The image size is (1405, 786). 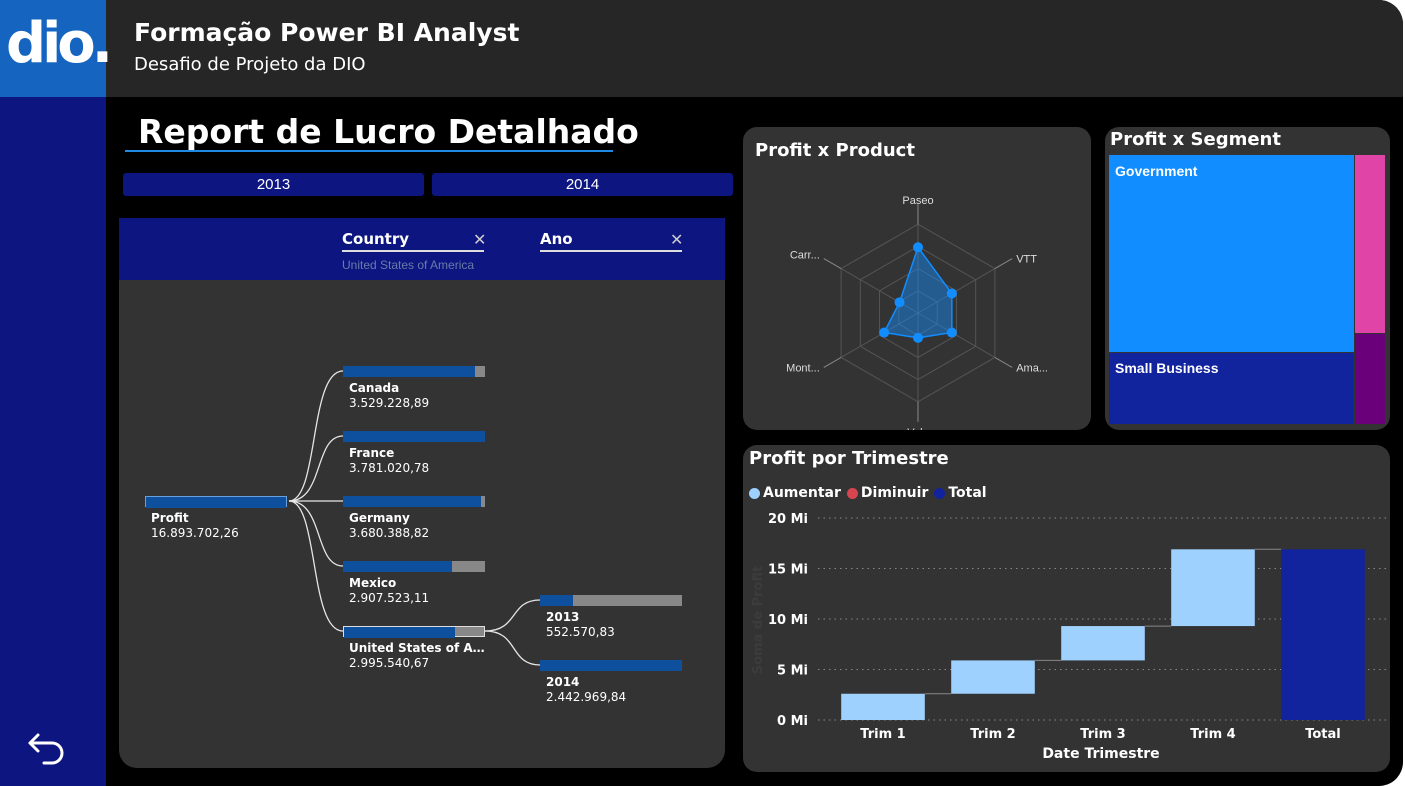 I want to click on app-title: Formação Power BI Analyst, so click(x=327, y=32).